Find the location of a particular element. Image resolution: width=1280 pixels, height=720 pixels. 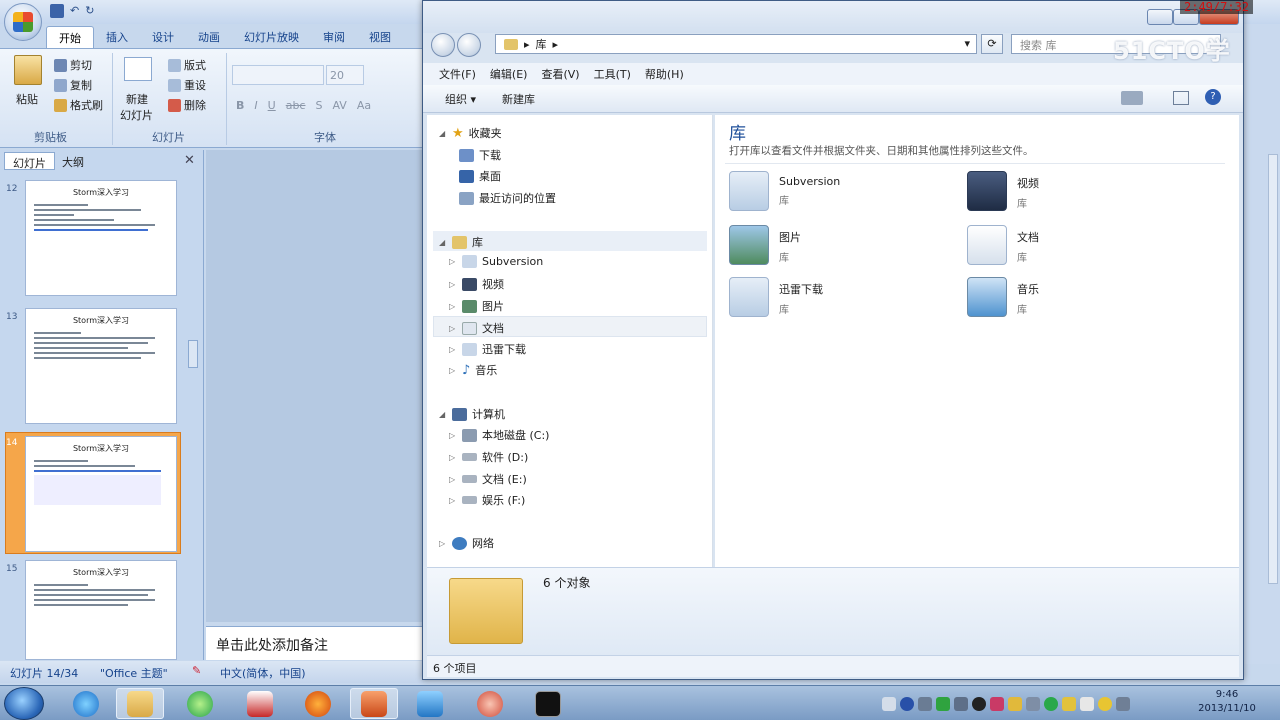

library-item-subversion: Subversion 库 is located at coordinates (784, 191).